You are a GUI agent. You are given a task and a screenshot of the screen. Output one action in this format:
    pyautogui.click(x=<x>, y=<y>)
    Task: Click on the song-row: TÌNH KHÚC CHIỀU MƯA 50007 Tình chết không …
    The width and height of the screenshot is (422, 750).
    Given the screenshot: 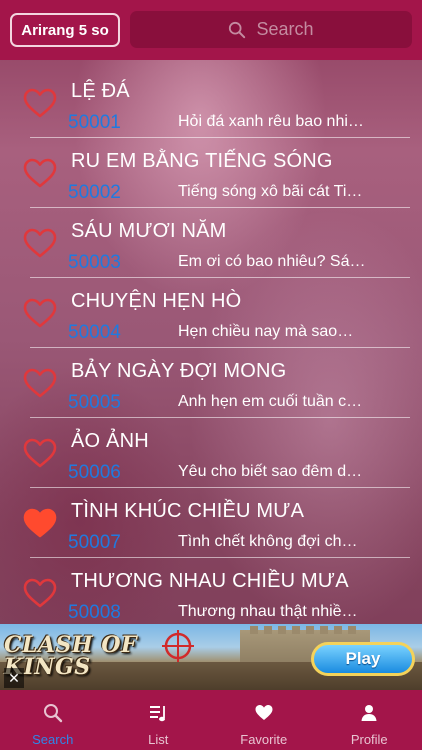 What is the action you would take?
    pyautogui.click(x=211, y=523)
    